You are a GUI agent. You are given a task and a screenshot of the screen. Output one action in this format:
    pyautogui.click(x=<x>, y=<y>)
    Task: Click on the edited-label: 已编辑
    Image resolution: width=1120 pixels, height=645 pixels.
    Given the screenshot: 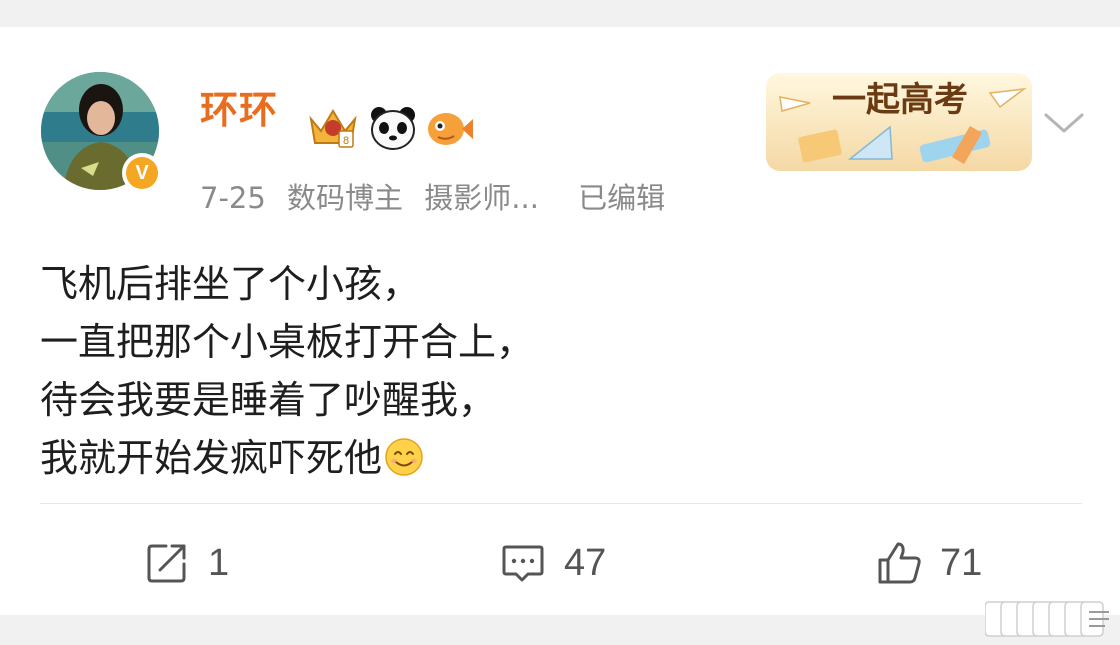 What is the action you would take?
    pyautogui.click(x=621, y=198)
    